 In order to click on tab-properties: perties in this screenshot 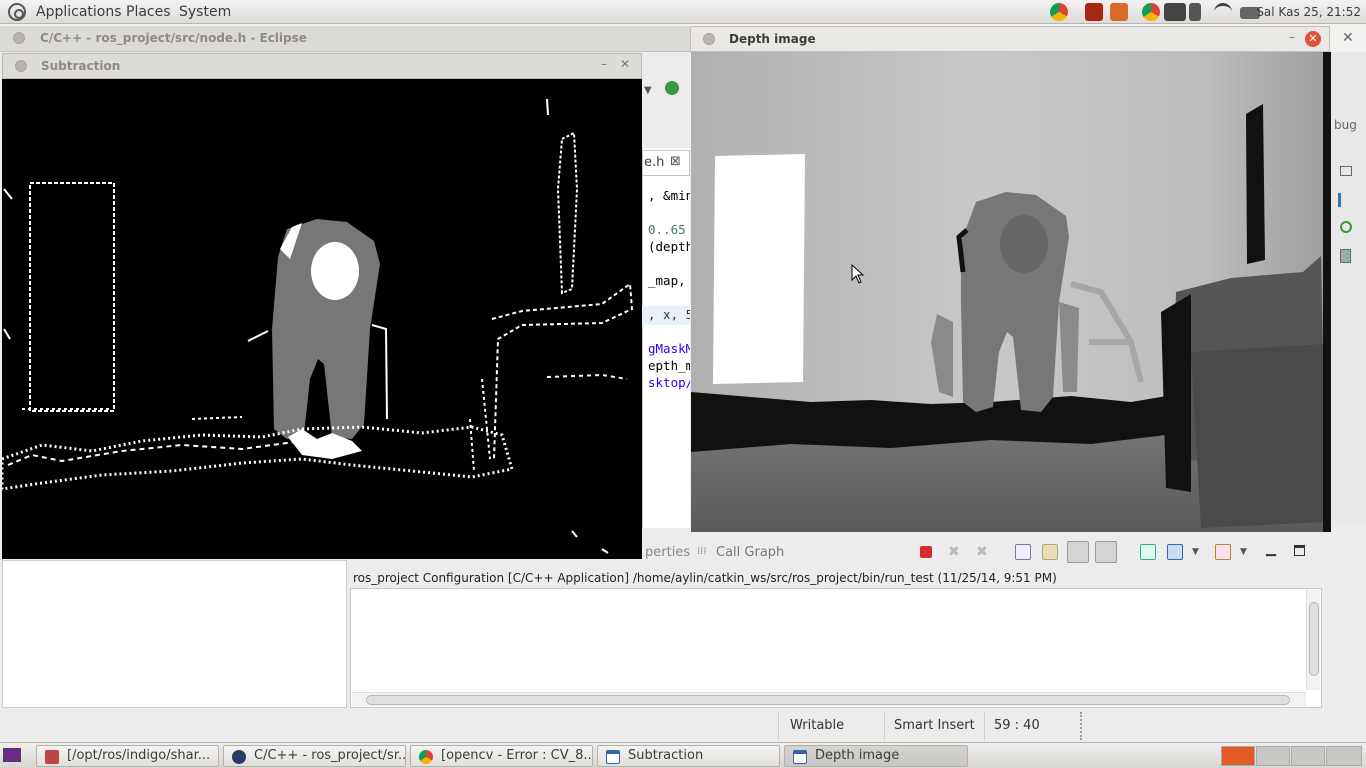, I will do `click(667, 552)`.